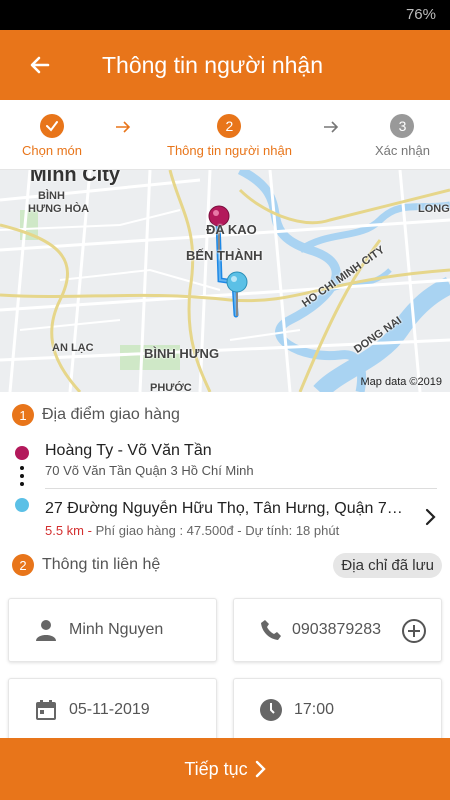 The height and width of the screenshot is (800, 450). I want to click on continue-button: Tiếp tục, so click(225, 769).